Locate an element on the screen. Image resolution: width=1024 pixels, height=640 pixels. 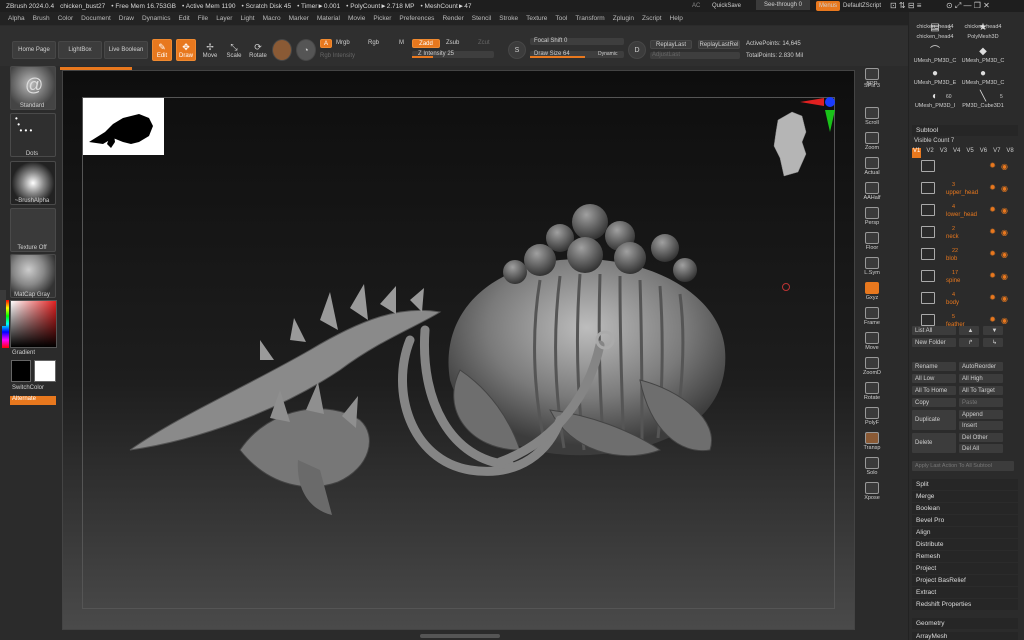
menu-texture: Texture is located at coordinates (536, 18).